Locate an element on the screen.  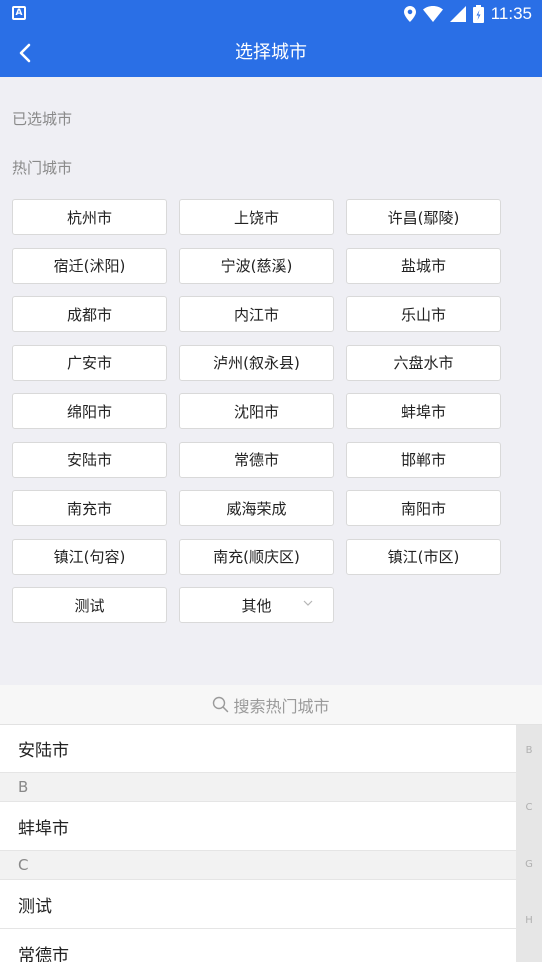
nav-bar: 选择城市 is located at coordinates (271, 52).